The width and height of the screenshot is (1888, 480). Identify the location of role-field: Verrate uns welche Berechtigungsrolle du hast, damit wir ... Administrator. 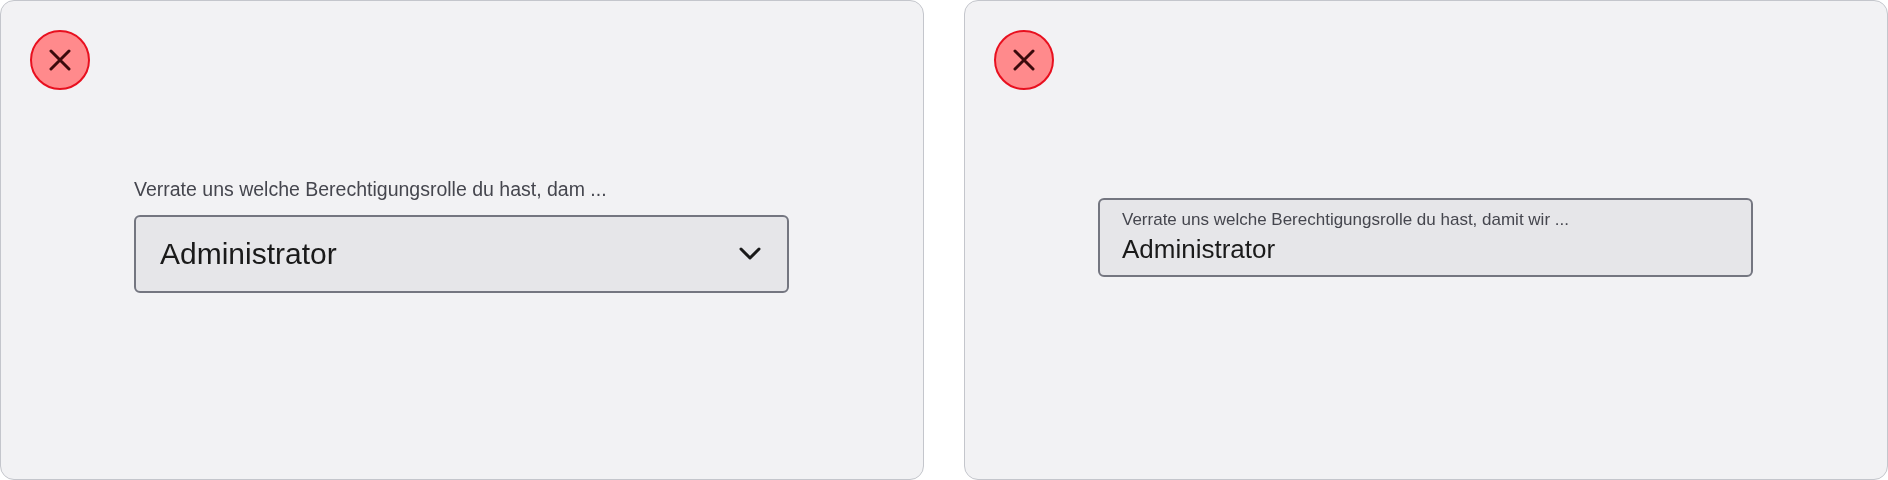
(1425, 237).